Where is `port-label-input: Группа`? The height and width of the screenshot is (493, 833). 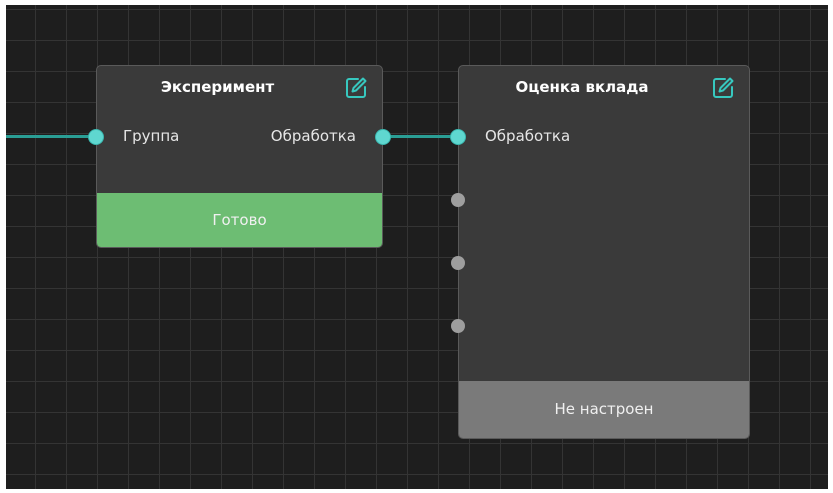 port-label-input: Группа is located at coordinates (151, 136).